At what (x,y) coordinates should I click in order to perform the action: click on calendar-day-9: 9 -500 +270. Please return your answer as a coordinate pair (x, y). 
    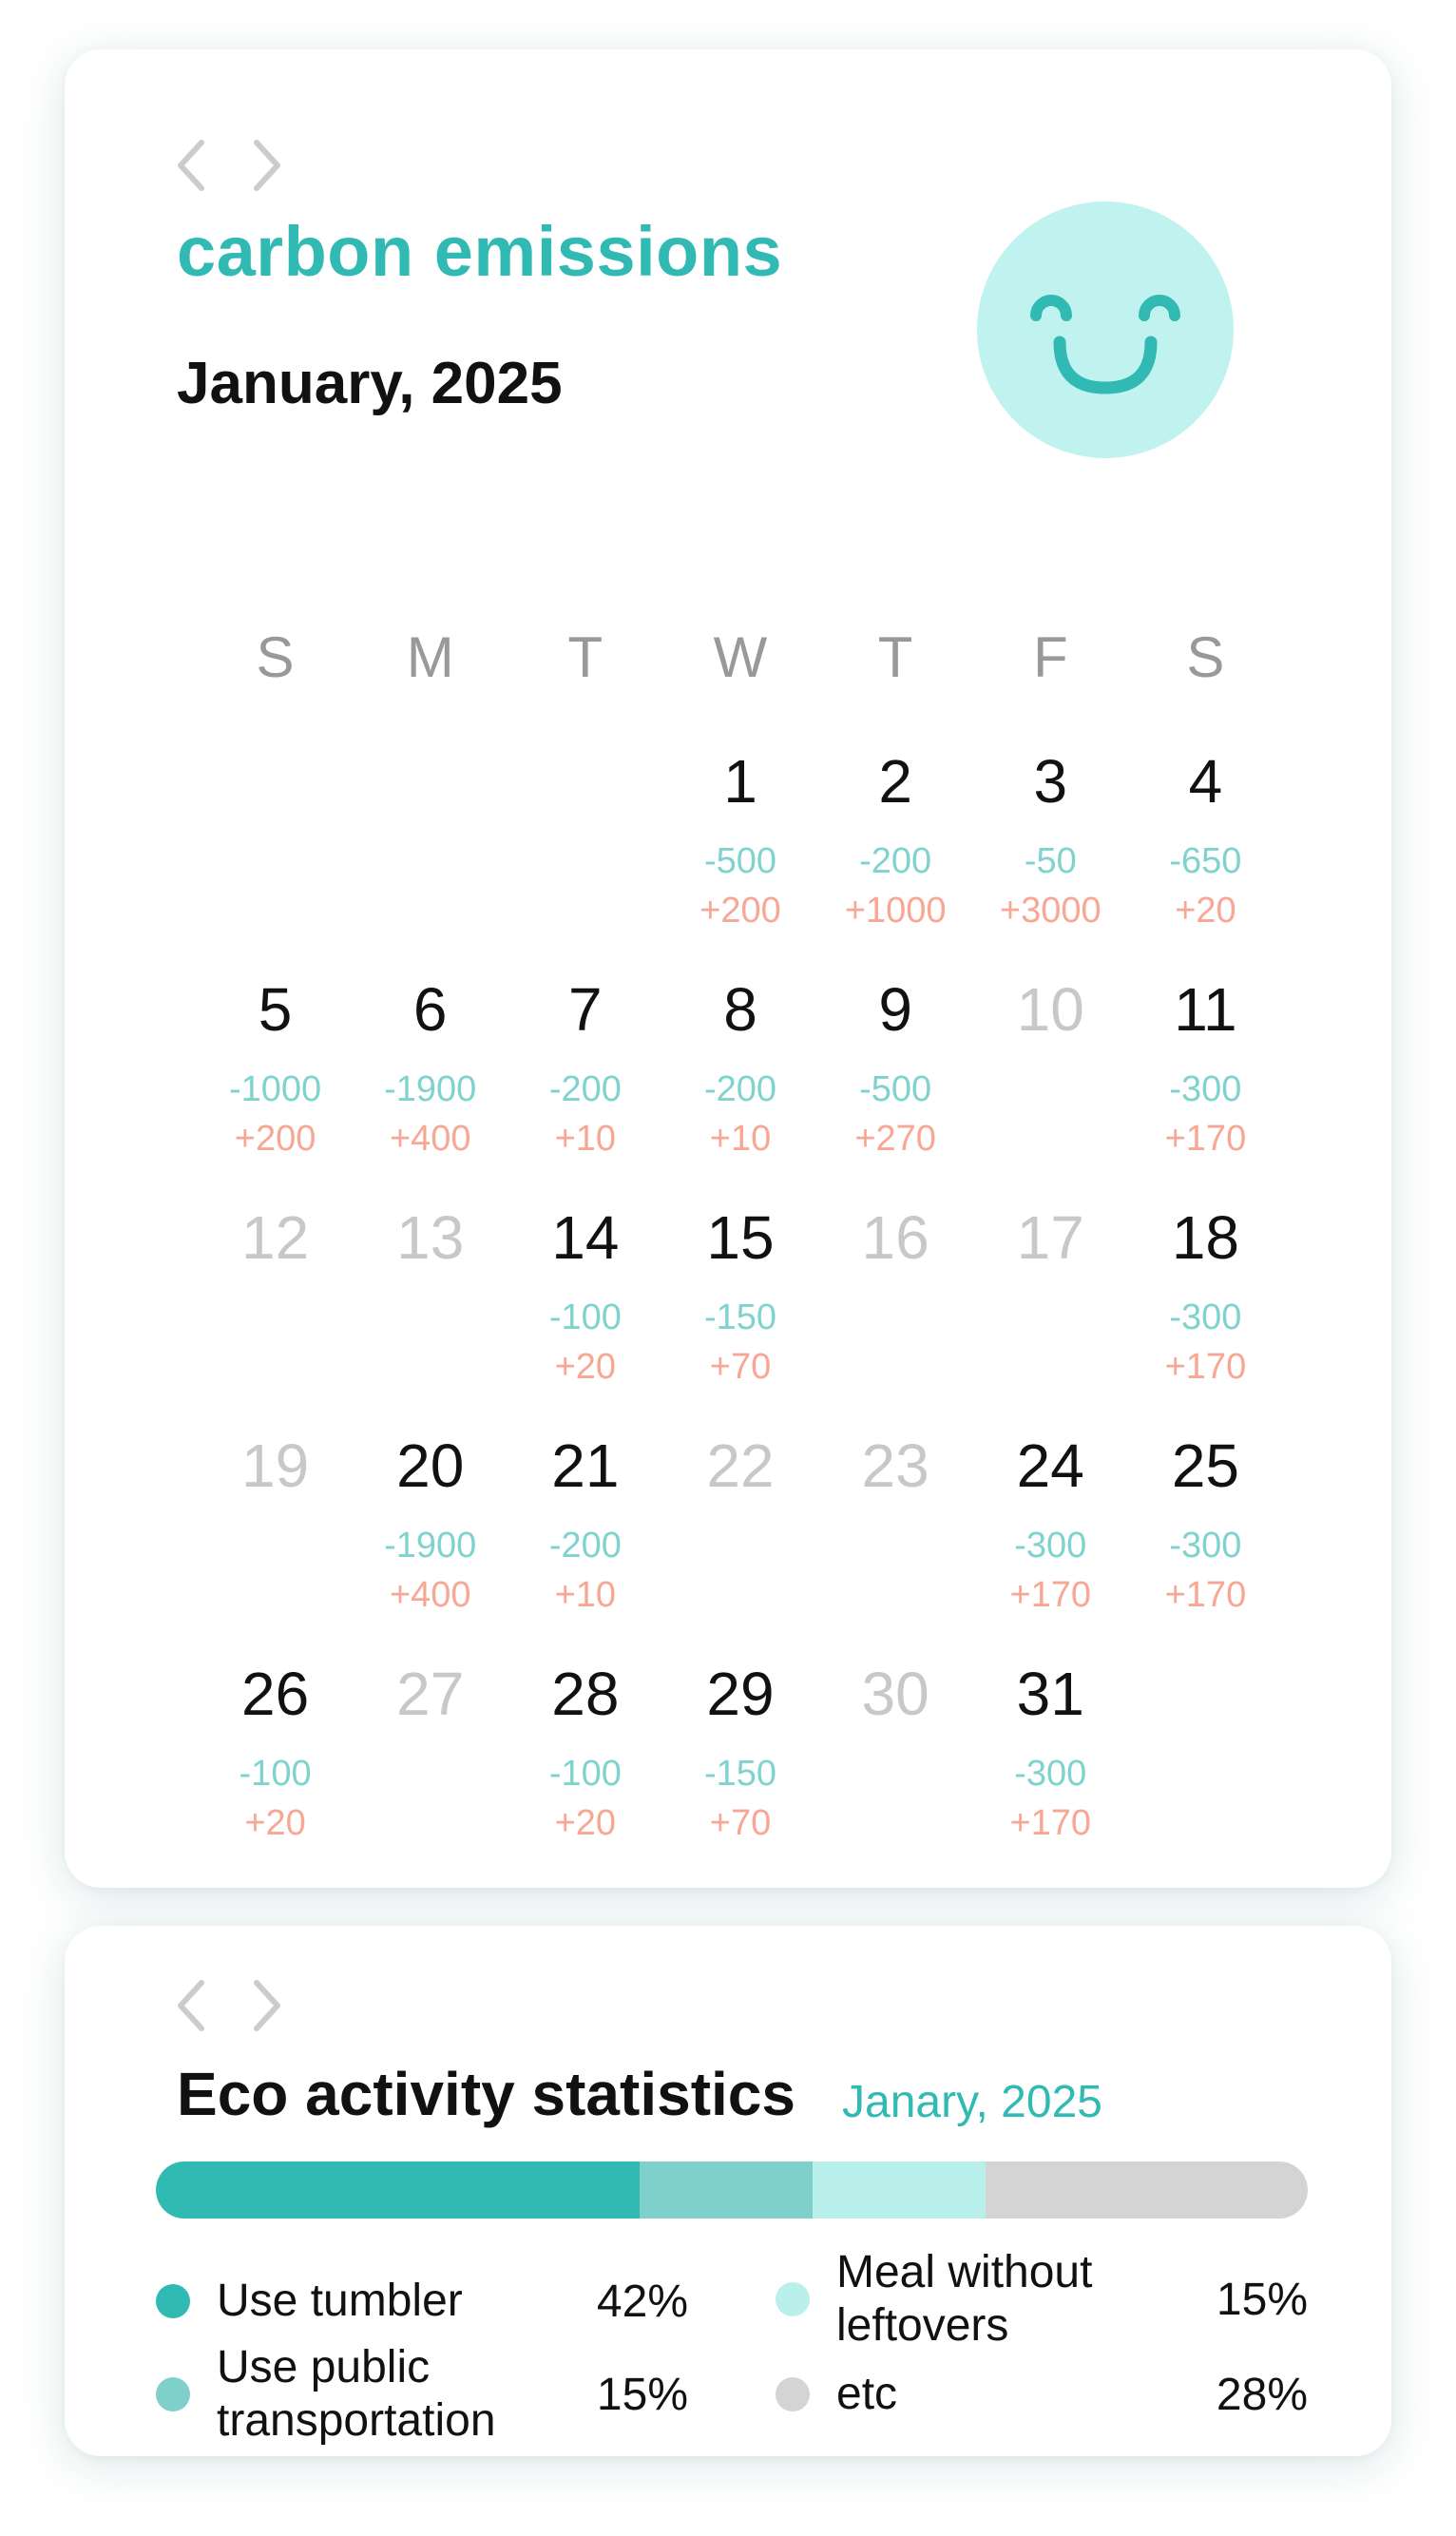
    Looking at the image, I should click on (895, 1076).